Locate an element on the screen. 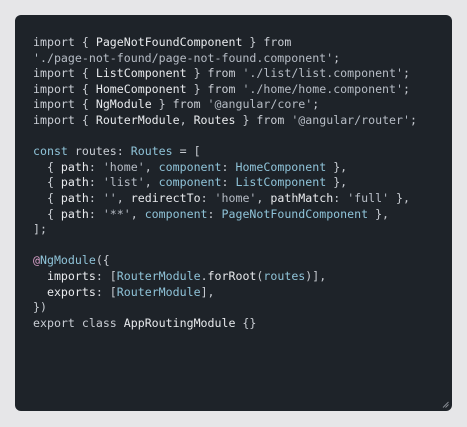  resize-grip-icon is located at coordinates (445, 404).